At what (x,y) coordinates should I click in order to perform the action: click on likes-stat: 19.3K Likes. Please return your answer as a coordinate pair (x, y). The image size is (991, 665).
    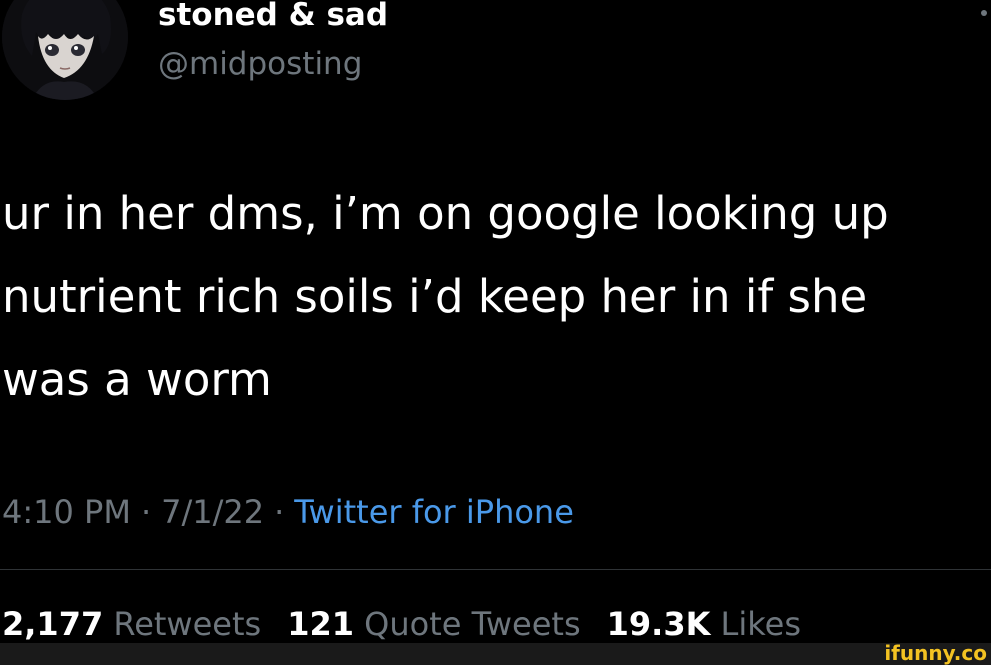
    Looking at the image, I should click on (704, 624).